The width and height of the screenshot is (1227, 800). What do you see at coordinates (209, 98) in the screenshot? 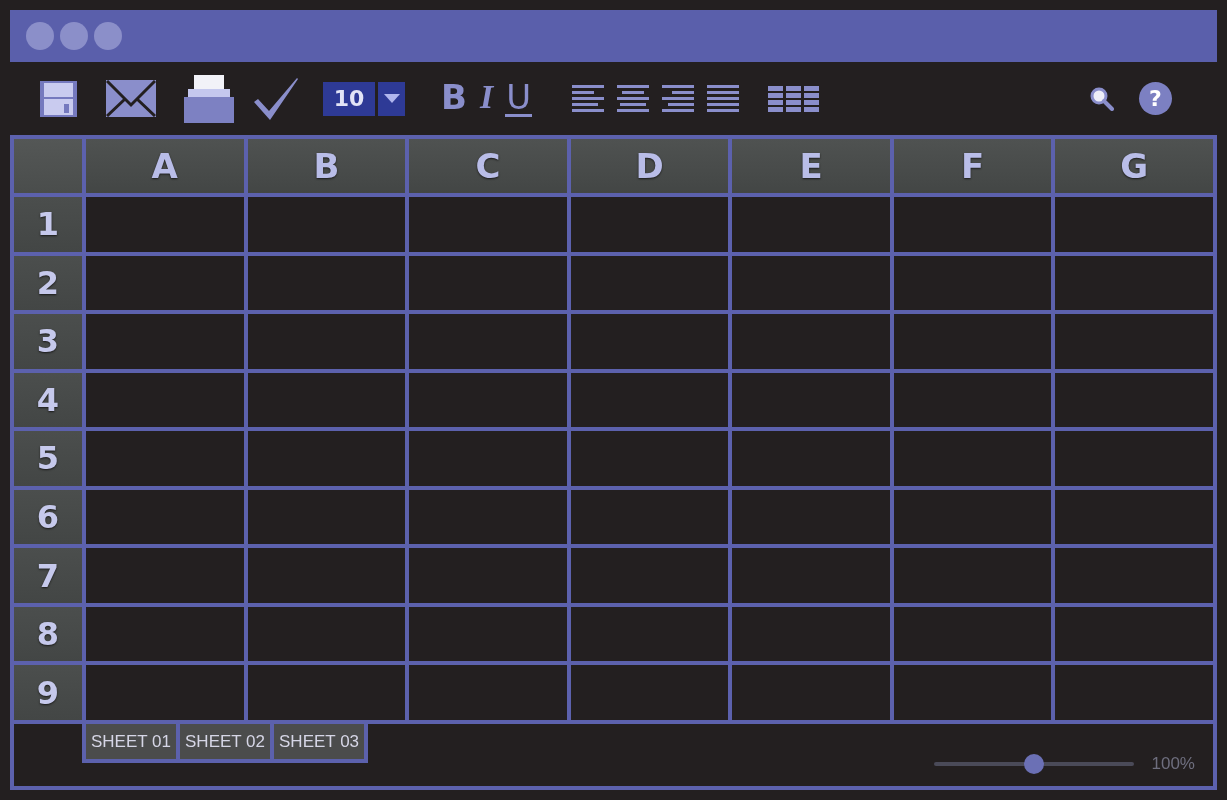
I see `printer-icon` at bounding box center [209, 98].